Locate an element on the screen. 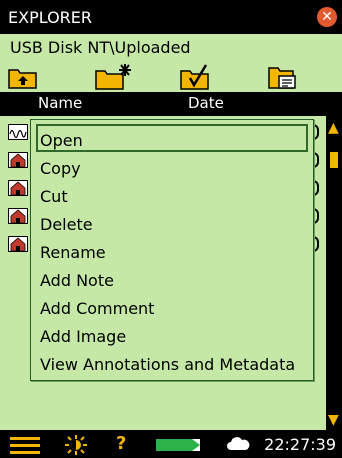  app-title: EXPLORER is located at coordinates (50, 17).